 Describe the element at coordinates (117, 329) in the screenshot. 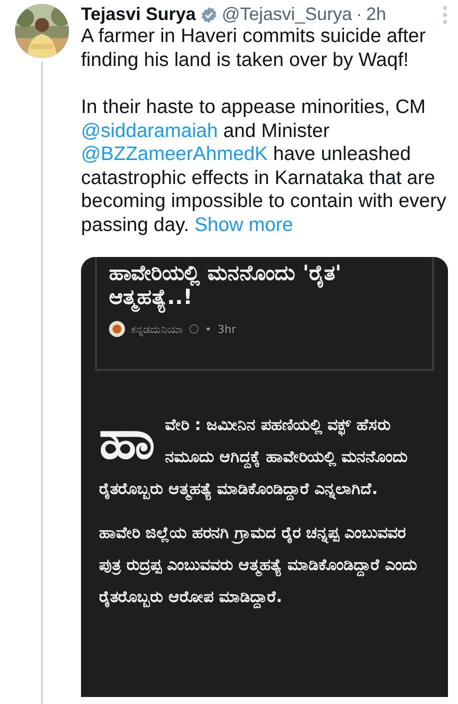

I see `source-logo-icon` at that location.